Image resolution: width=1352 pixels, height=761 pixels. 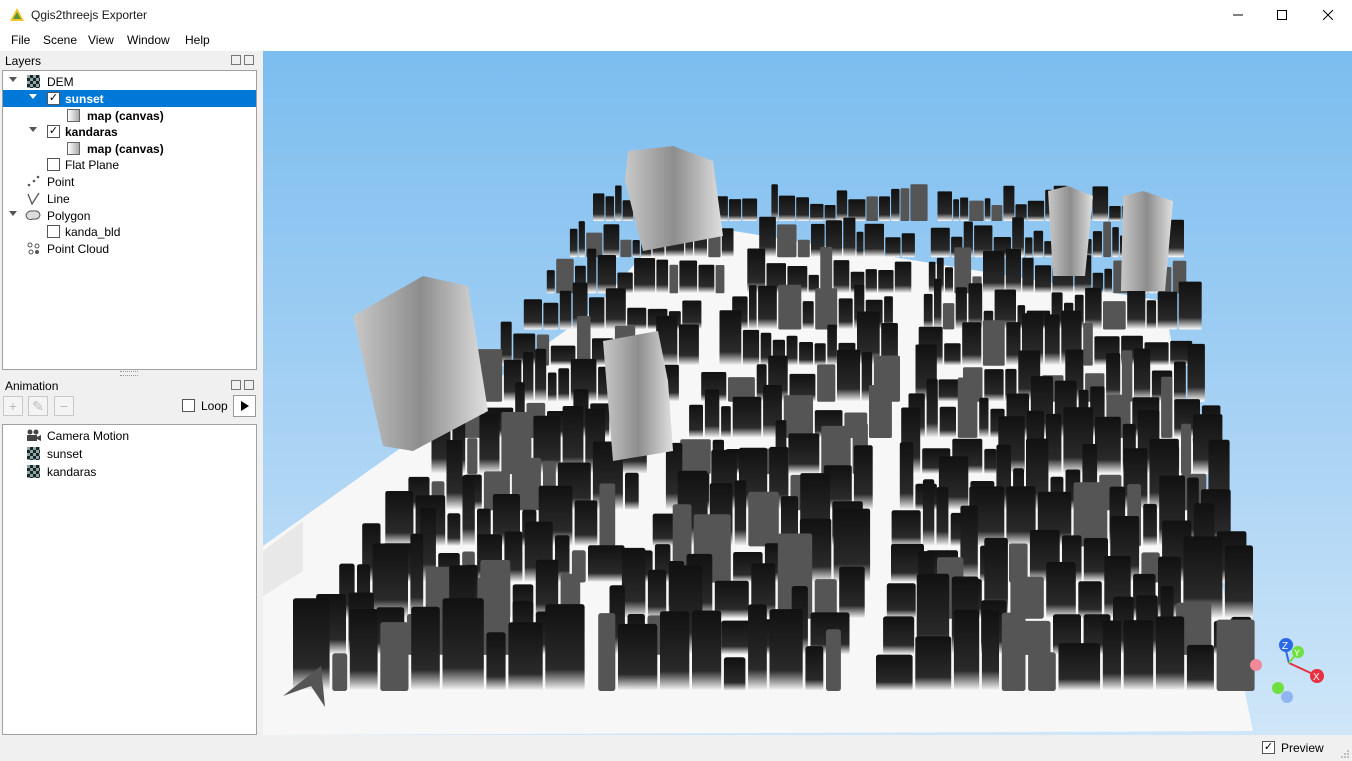 I want to click on resize-grip-icon, so click(x=1345, y=754).